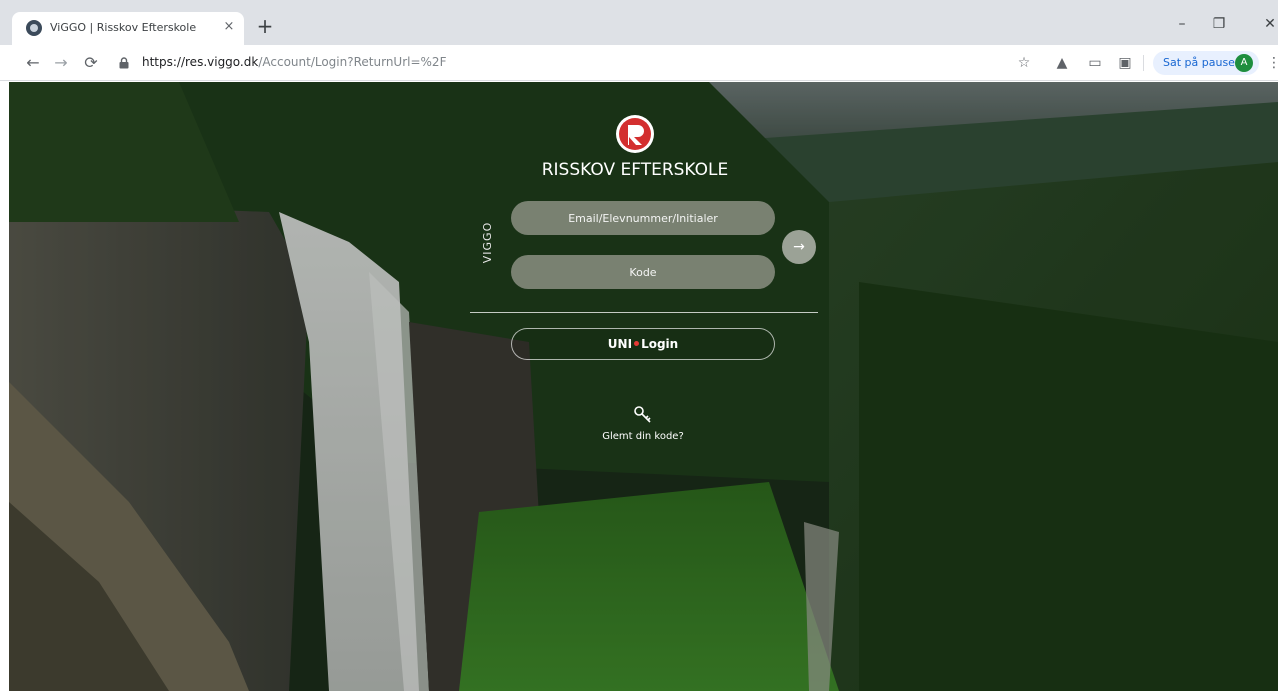 The height and width of the screenshot is (691, 1278). Describe the element at coordinates (660, 344) in the screenshot. I see `uni-login-suffix: Login` at that location.